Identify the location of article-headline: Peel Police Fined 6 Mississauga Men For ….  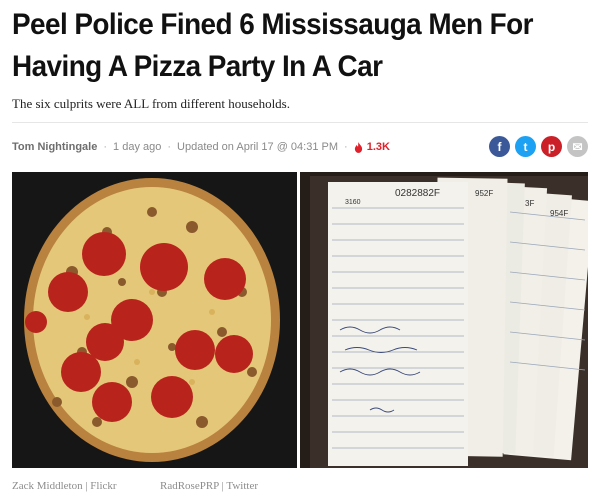
(272, 45).